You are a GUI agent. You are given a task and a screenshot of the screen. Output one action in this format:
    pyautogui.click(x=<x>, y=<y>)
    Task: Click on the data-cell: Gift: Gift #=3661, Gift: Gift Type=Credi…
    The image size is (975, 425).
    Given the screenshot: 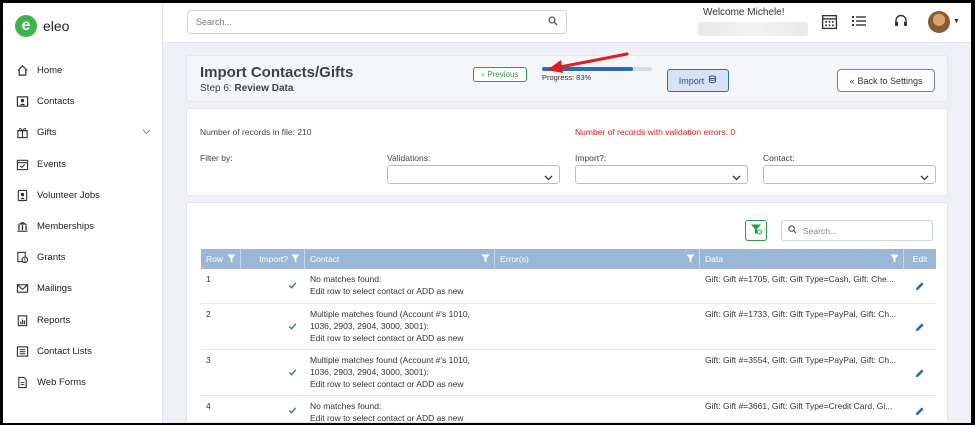 What is the action you would take?
    pyautogui.click(x=799, y=406)
    